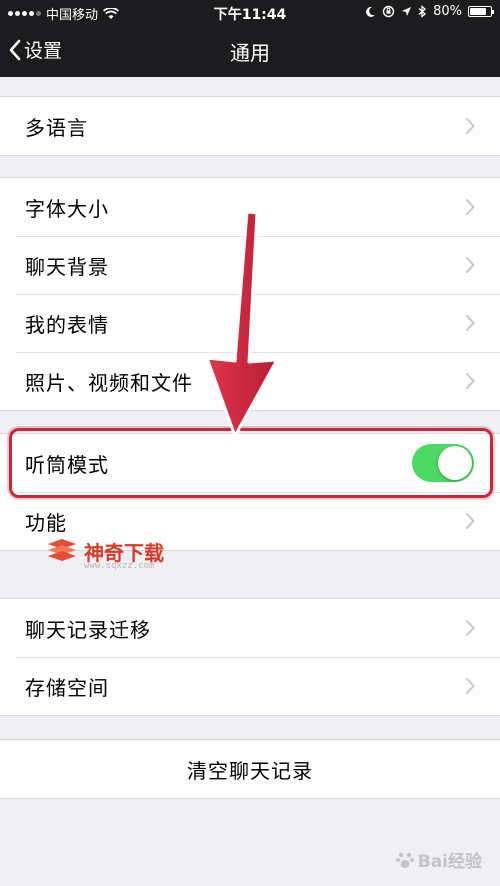 Image resolution: width=500 pixels, height=886 pixels. Describe the element at coordinates (449, 862) in the screenshot. I see `footer-watermark-text: Bai经验` at that location.